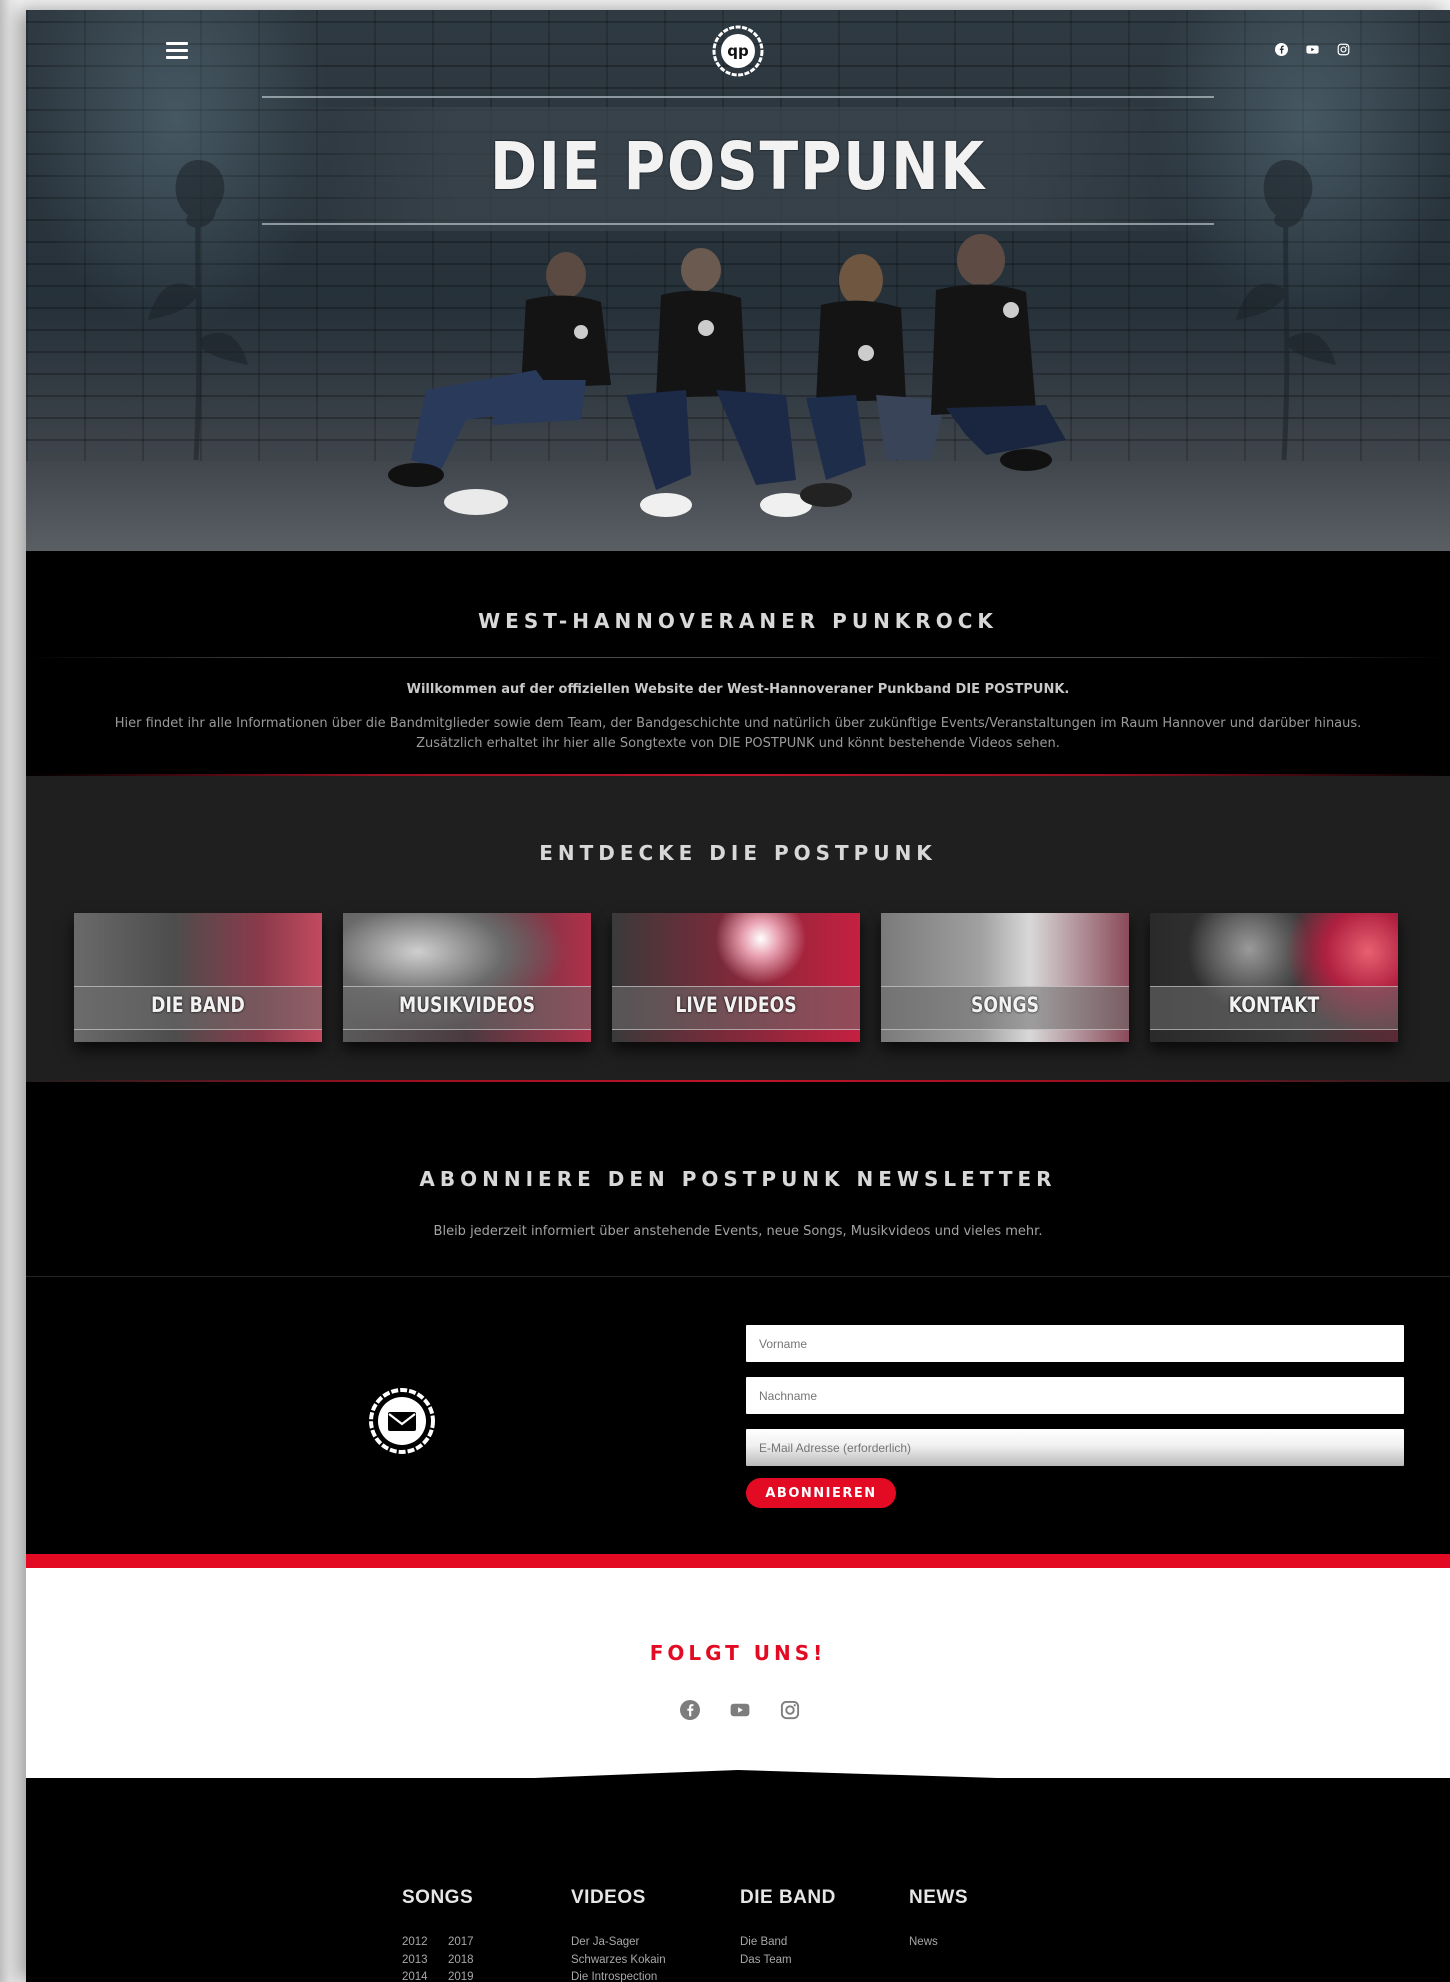  Describe the element at coordinates (618, 1943) in the screenshot. I see `video-link: Der Ja-Sager` at that location.